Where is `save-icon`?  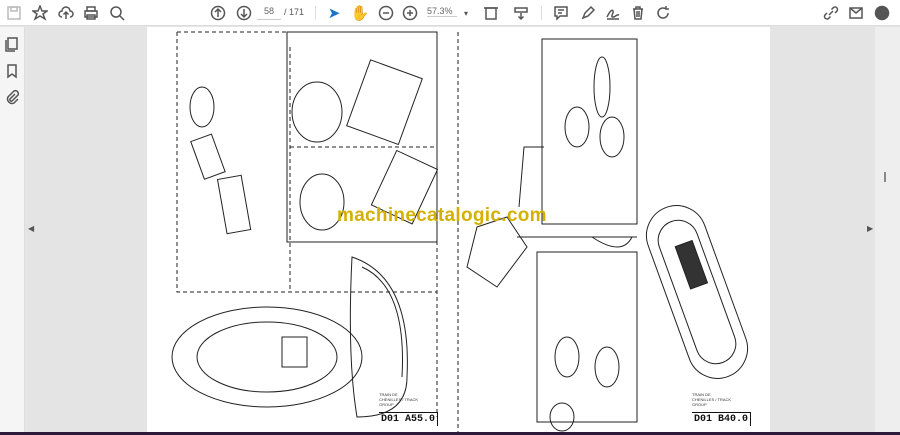
save-icon is located at coordinates (14, 13).